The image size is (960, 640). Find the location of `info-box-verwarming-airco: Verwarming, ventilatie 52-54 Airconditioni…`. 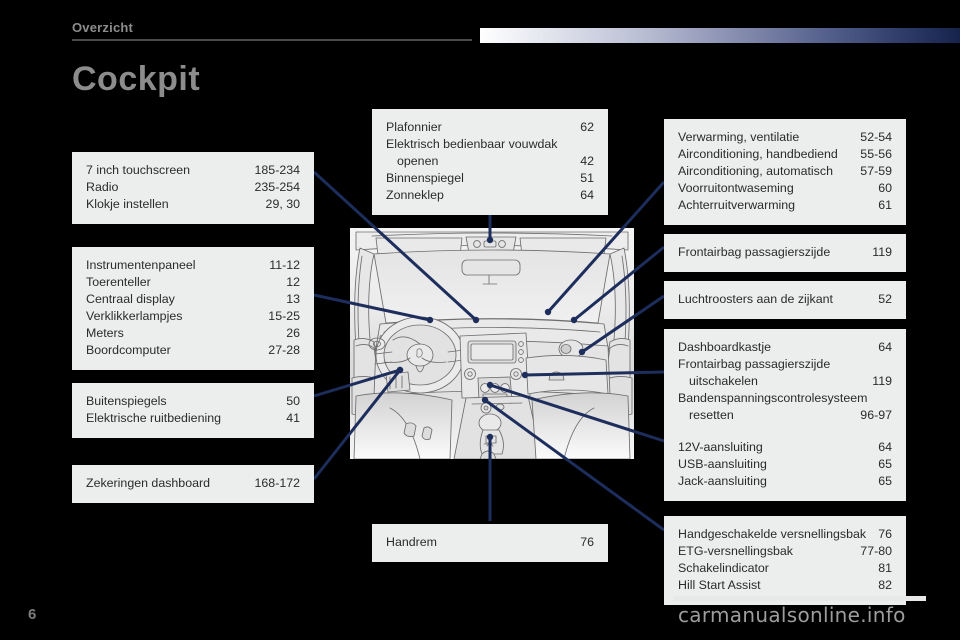

info-box-verwarming-airco: Verwarming, ventilatie 52-54 Airconditioni… is located at coordinates (785, 172).